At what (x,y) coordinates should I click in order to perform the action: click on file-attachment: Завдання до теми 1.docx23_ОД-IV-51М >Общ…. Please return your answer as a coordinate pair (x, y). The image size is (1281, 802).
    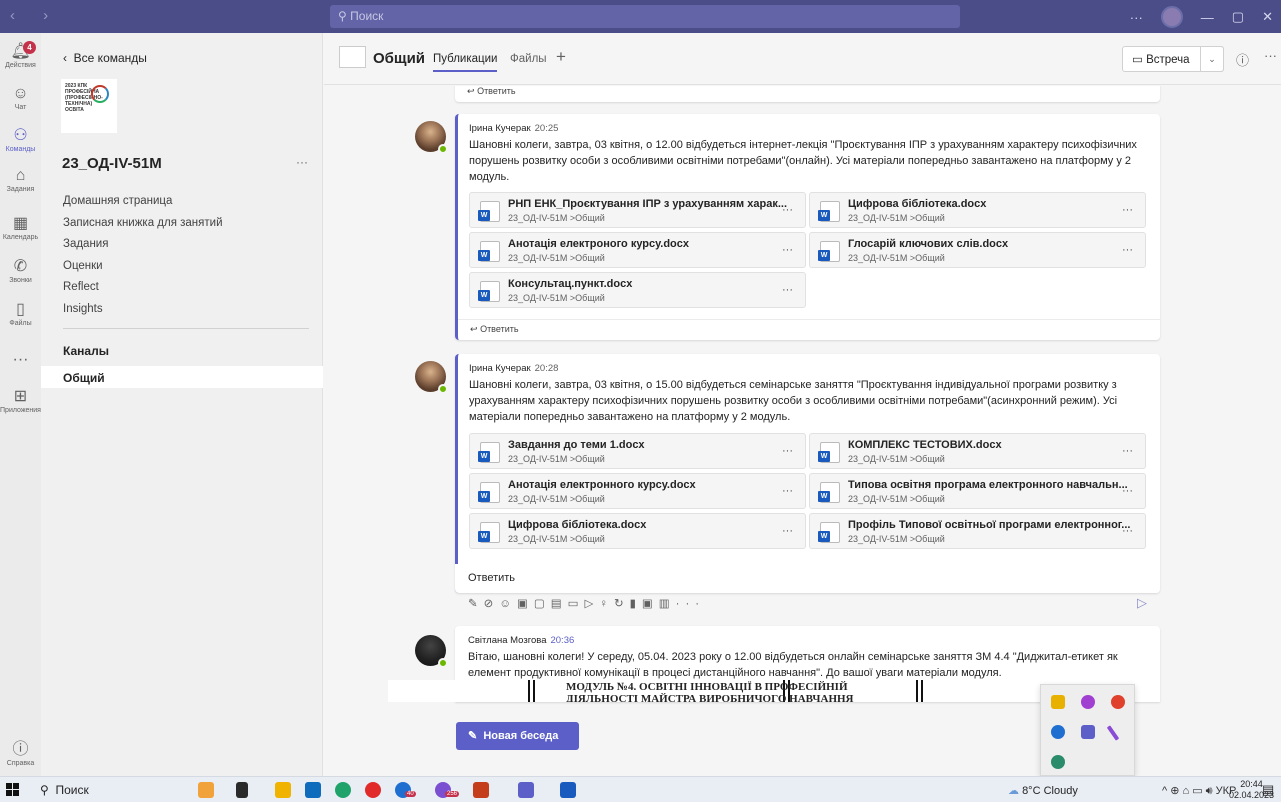
    Looking at the image, I should click on (637, 451).